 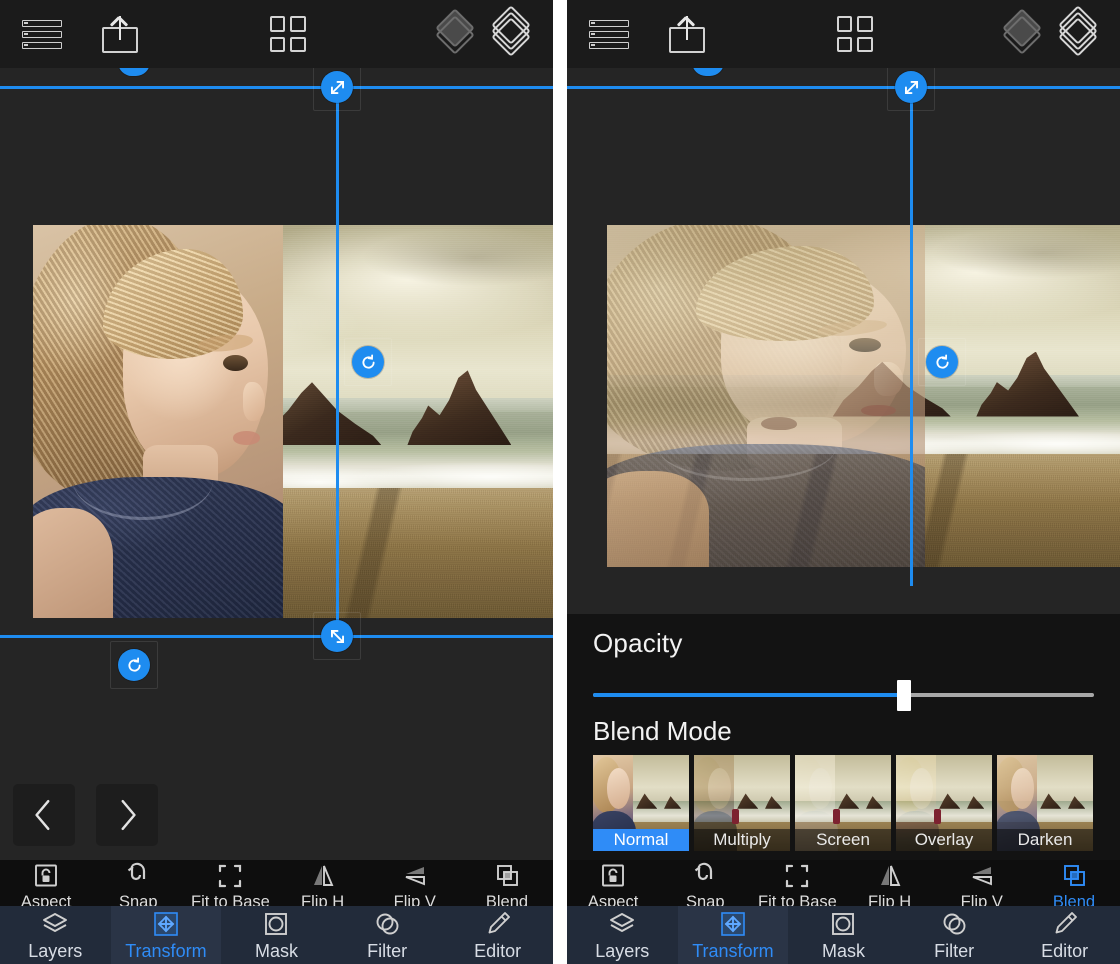 What do you see at coordinates (638, 643) in the screenshot?
I see `opacity-label: Opacity` at bounding box center [638, 643].